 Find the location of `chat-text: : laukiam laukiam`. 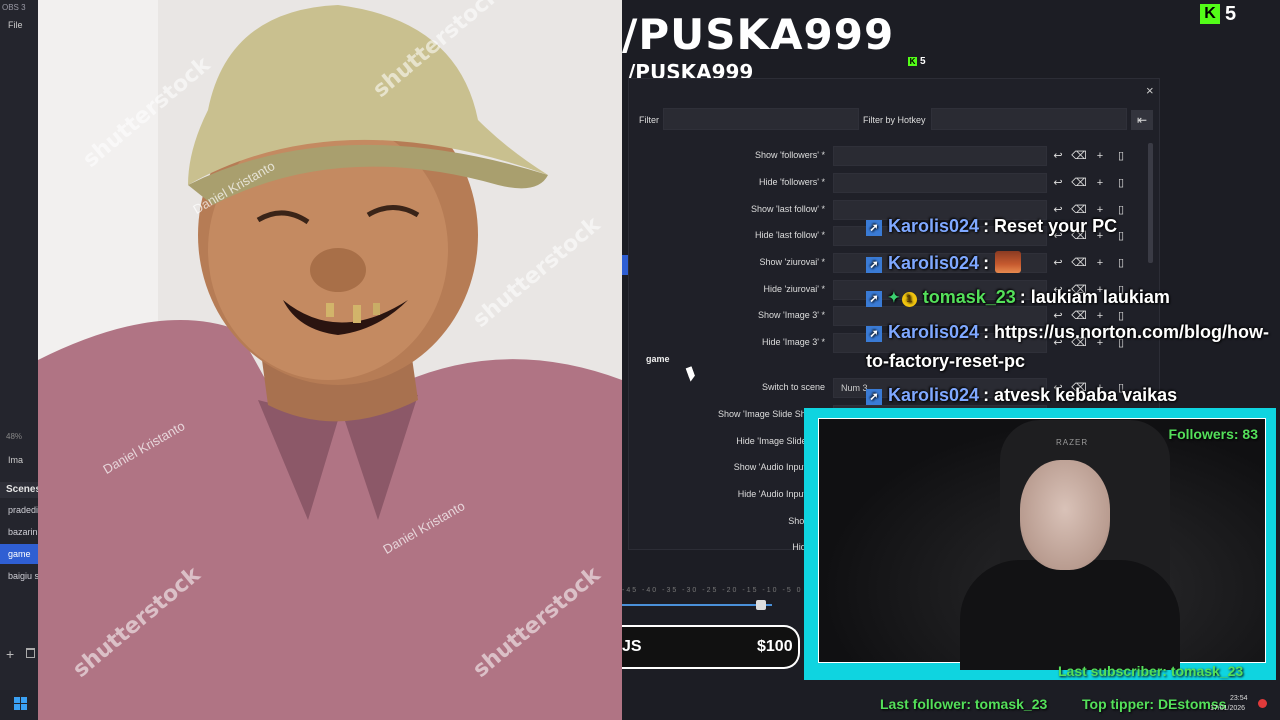

chat-text: : laukiam laukiam is located at coordinates (1094, 297).